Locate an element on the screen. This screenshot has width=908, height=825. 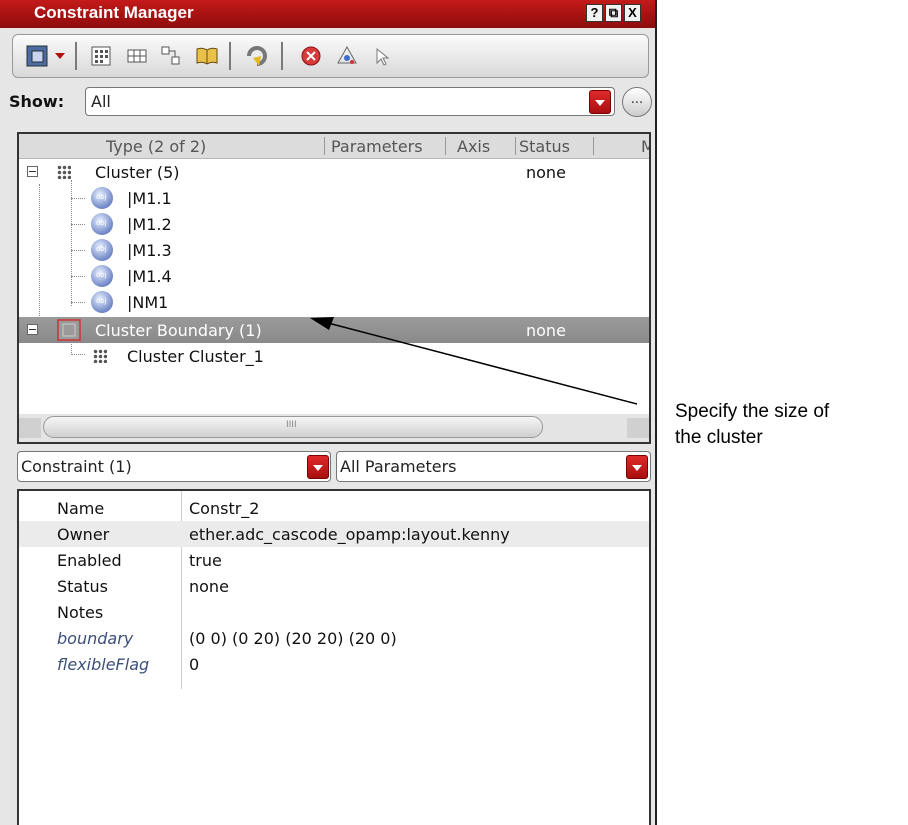
update-icon is located at coordinates (257, 56).